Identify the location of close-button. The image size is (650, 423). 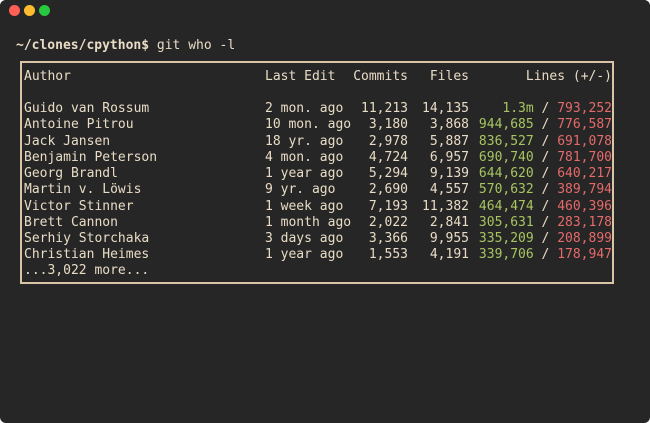
(14, 10).